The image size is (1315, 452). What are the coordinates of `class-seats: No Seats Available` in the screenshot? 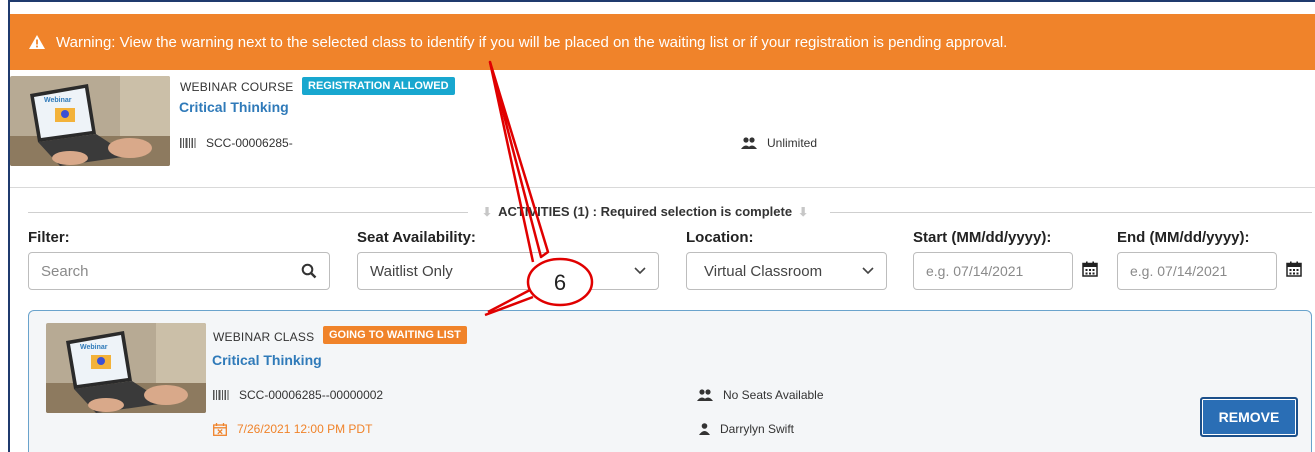 It's located at (760, 395).